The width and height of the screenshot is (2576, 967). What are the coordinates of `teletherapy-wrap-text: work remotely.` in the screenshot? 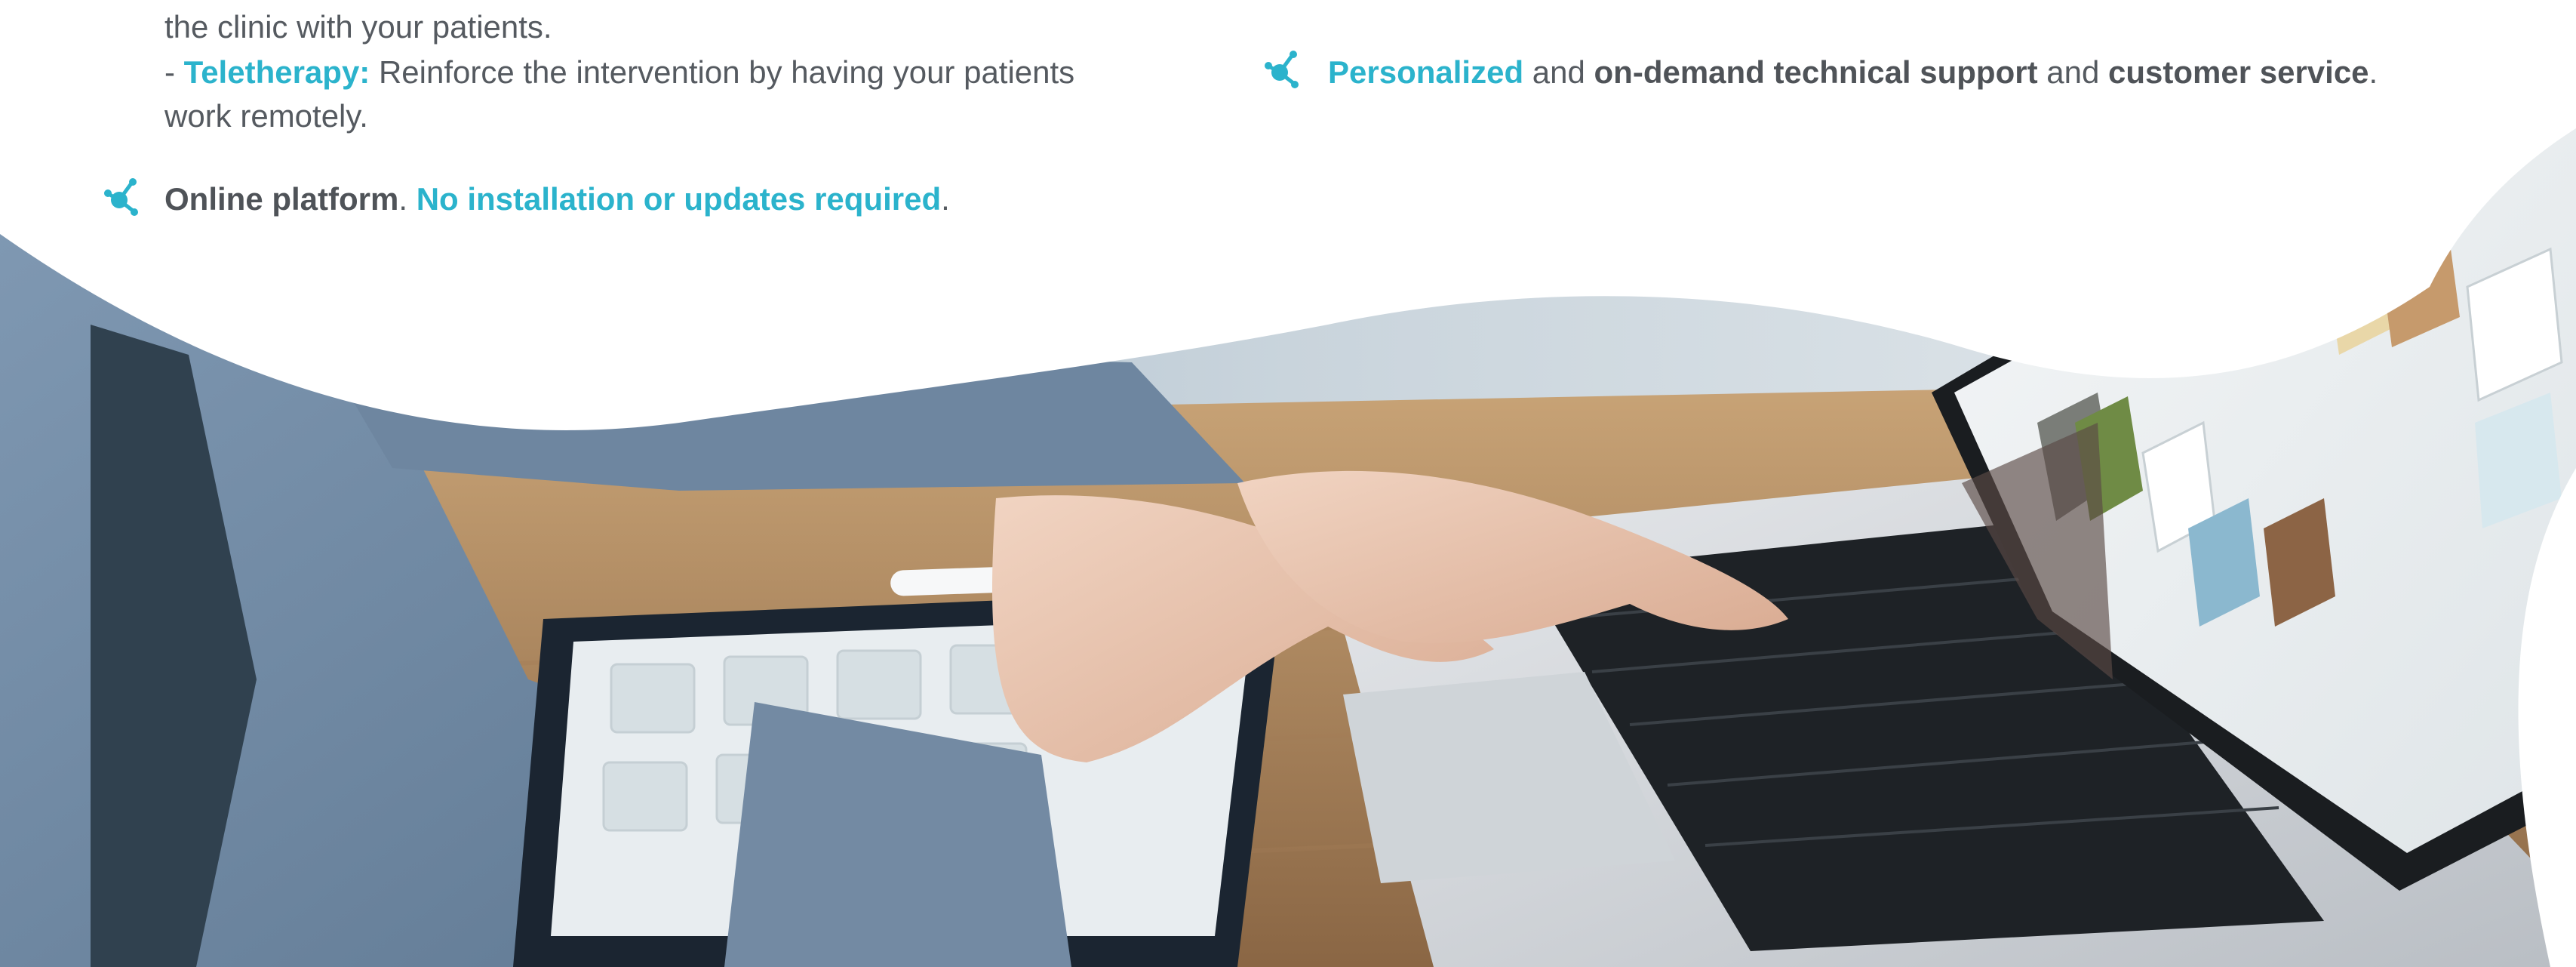 It's located at (266, 116).